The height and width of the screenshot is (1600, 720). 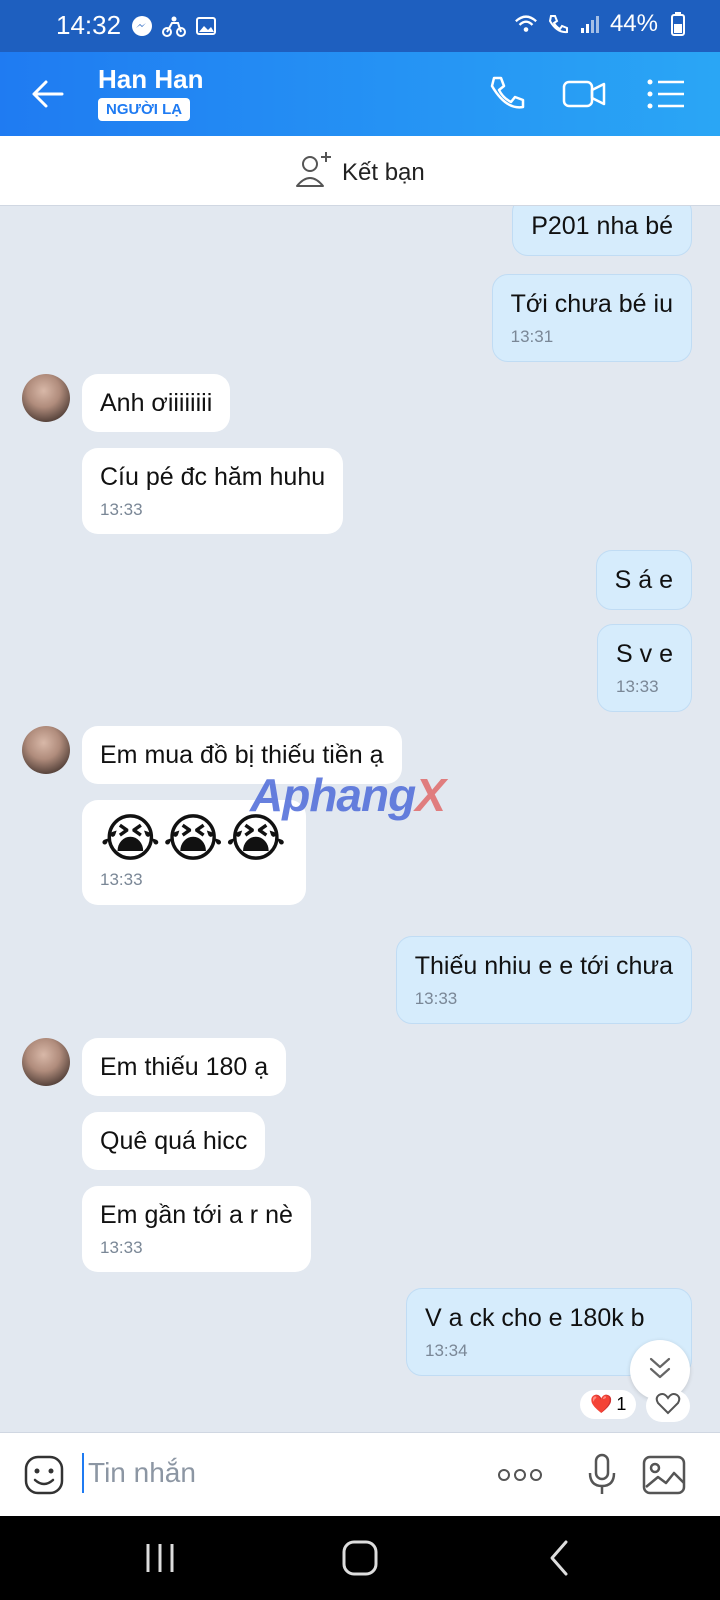 What do you see at coordinates (560, 1558) in the screenshot?
I see `back-nav-icon` at bounding box center [560, 1558].